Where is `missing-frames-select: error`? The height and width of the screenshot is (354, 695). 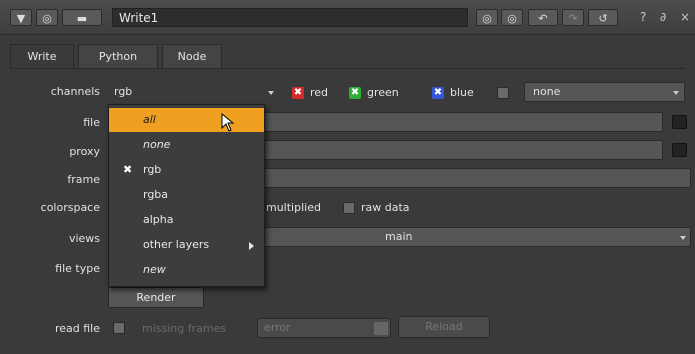
missing-frames-select: error is located at coordinates (324, 328).